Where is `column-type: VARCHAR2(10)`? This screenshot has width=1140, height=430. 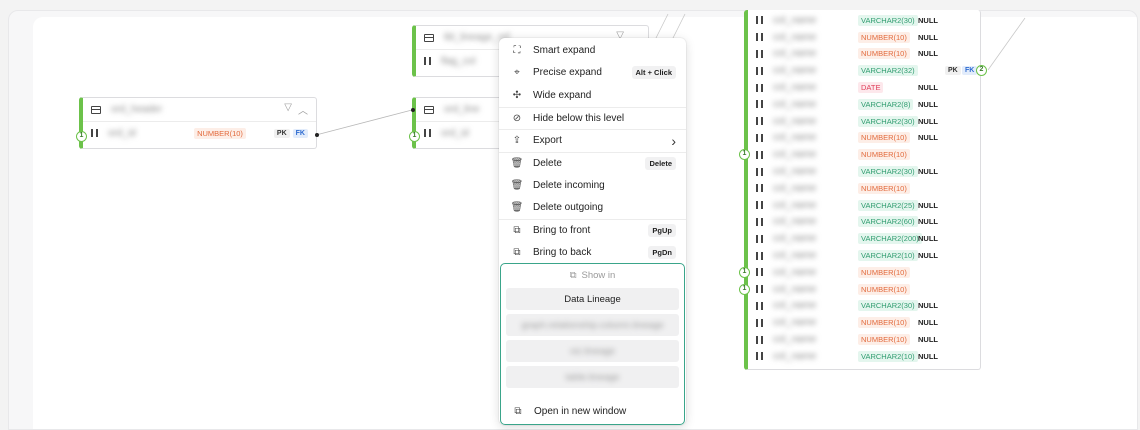 column-type: VARCHAR2(10) is located at coordinates (888, 356).